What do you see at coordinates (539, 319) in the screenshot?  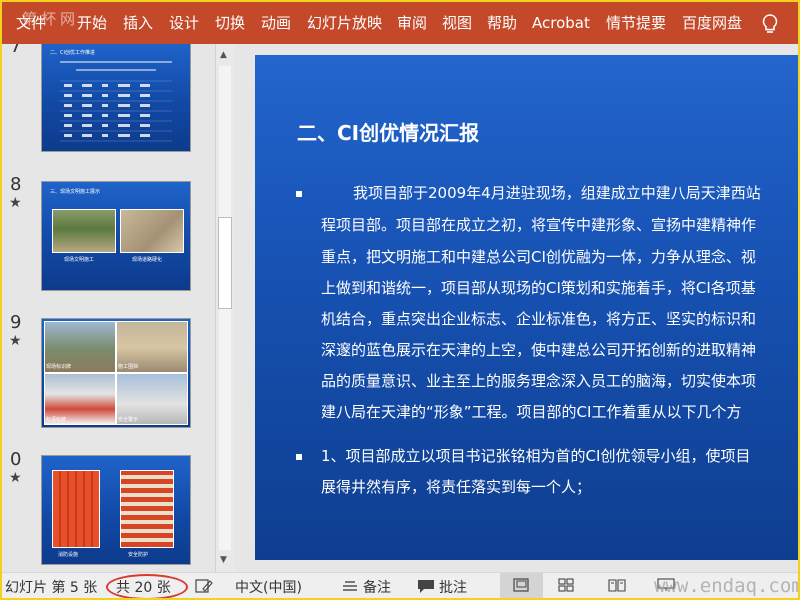 I see `slide-text-line: 机结合，重点突出企业标志、企业标准色，将方正、坚实的标识和` at bounding box center [539, 319].